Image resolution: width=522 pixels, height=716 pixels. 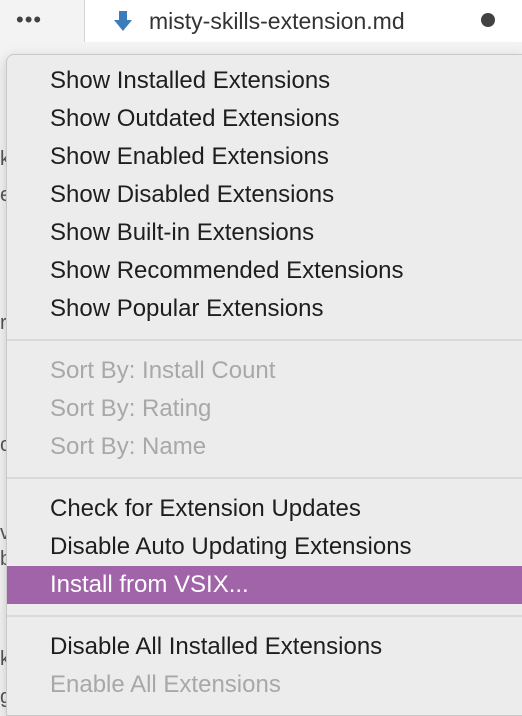 I want to click on menu-item-disable-all: Disable All Installed Extensions, so click(x=264, y=647).